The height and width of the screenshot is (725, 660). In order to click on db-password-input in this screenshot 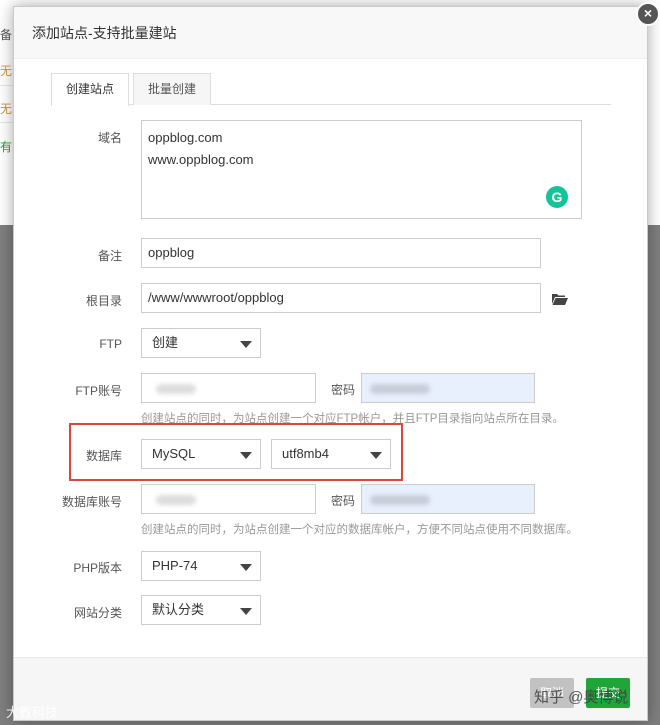, I will do `click(448, 499)`.